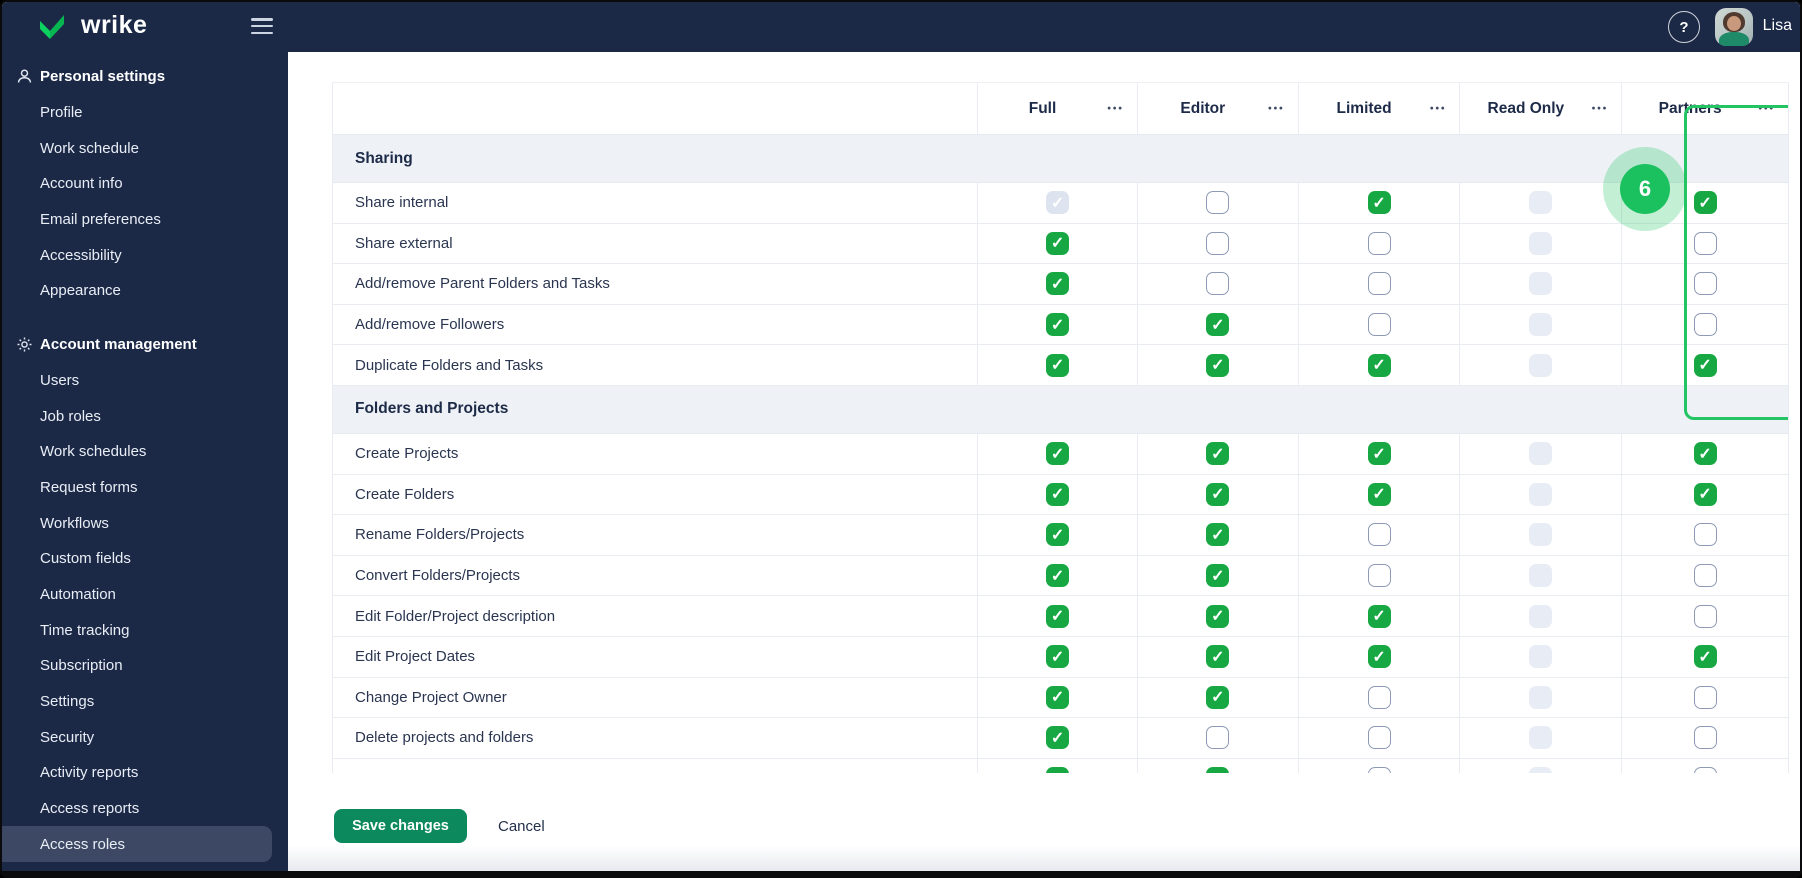  Describe the element at coordinates (1057, 108) in the screenshot. I see `column-header-full: Full •••` at that location.